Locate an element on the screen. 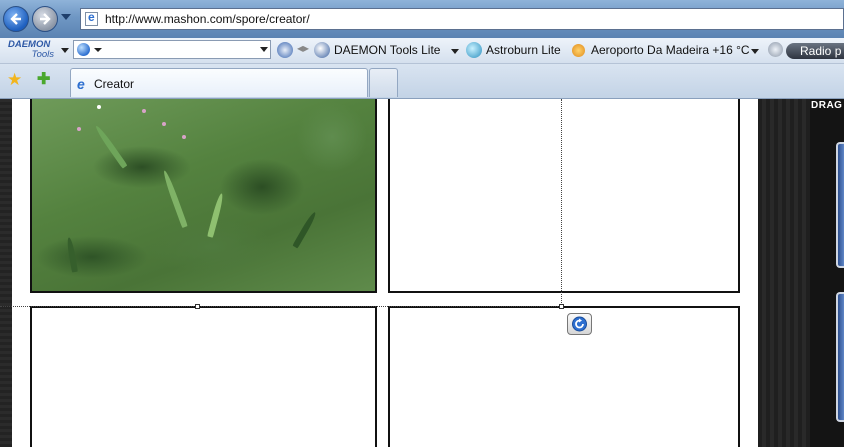  selection-guide-horizontal is located at coordinates (280, 306).